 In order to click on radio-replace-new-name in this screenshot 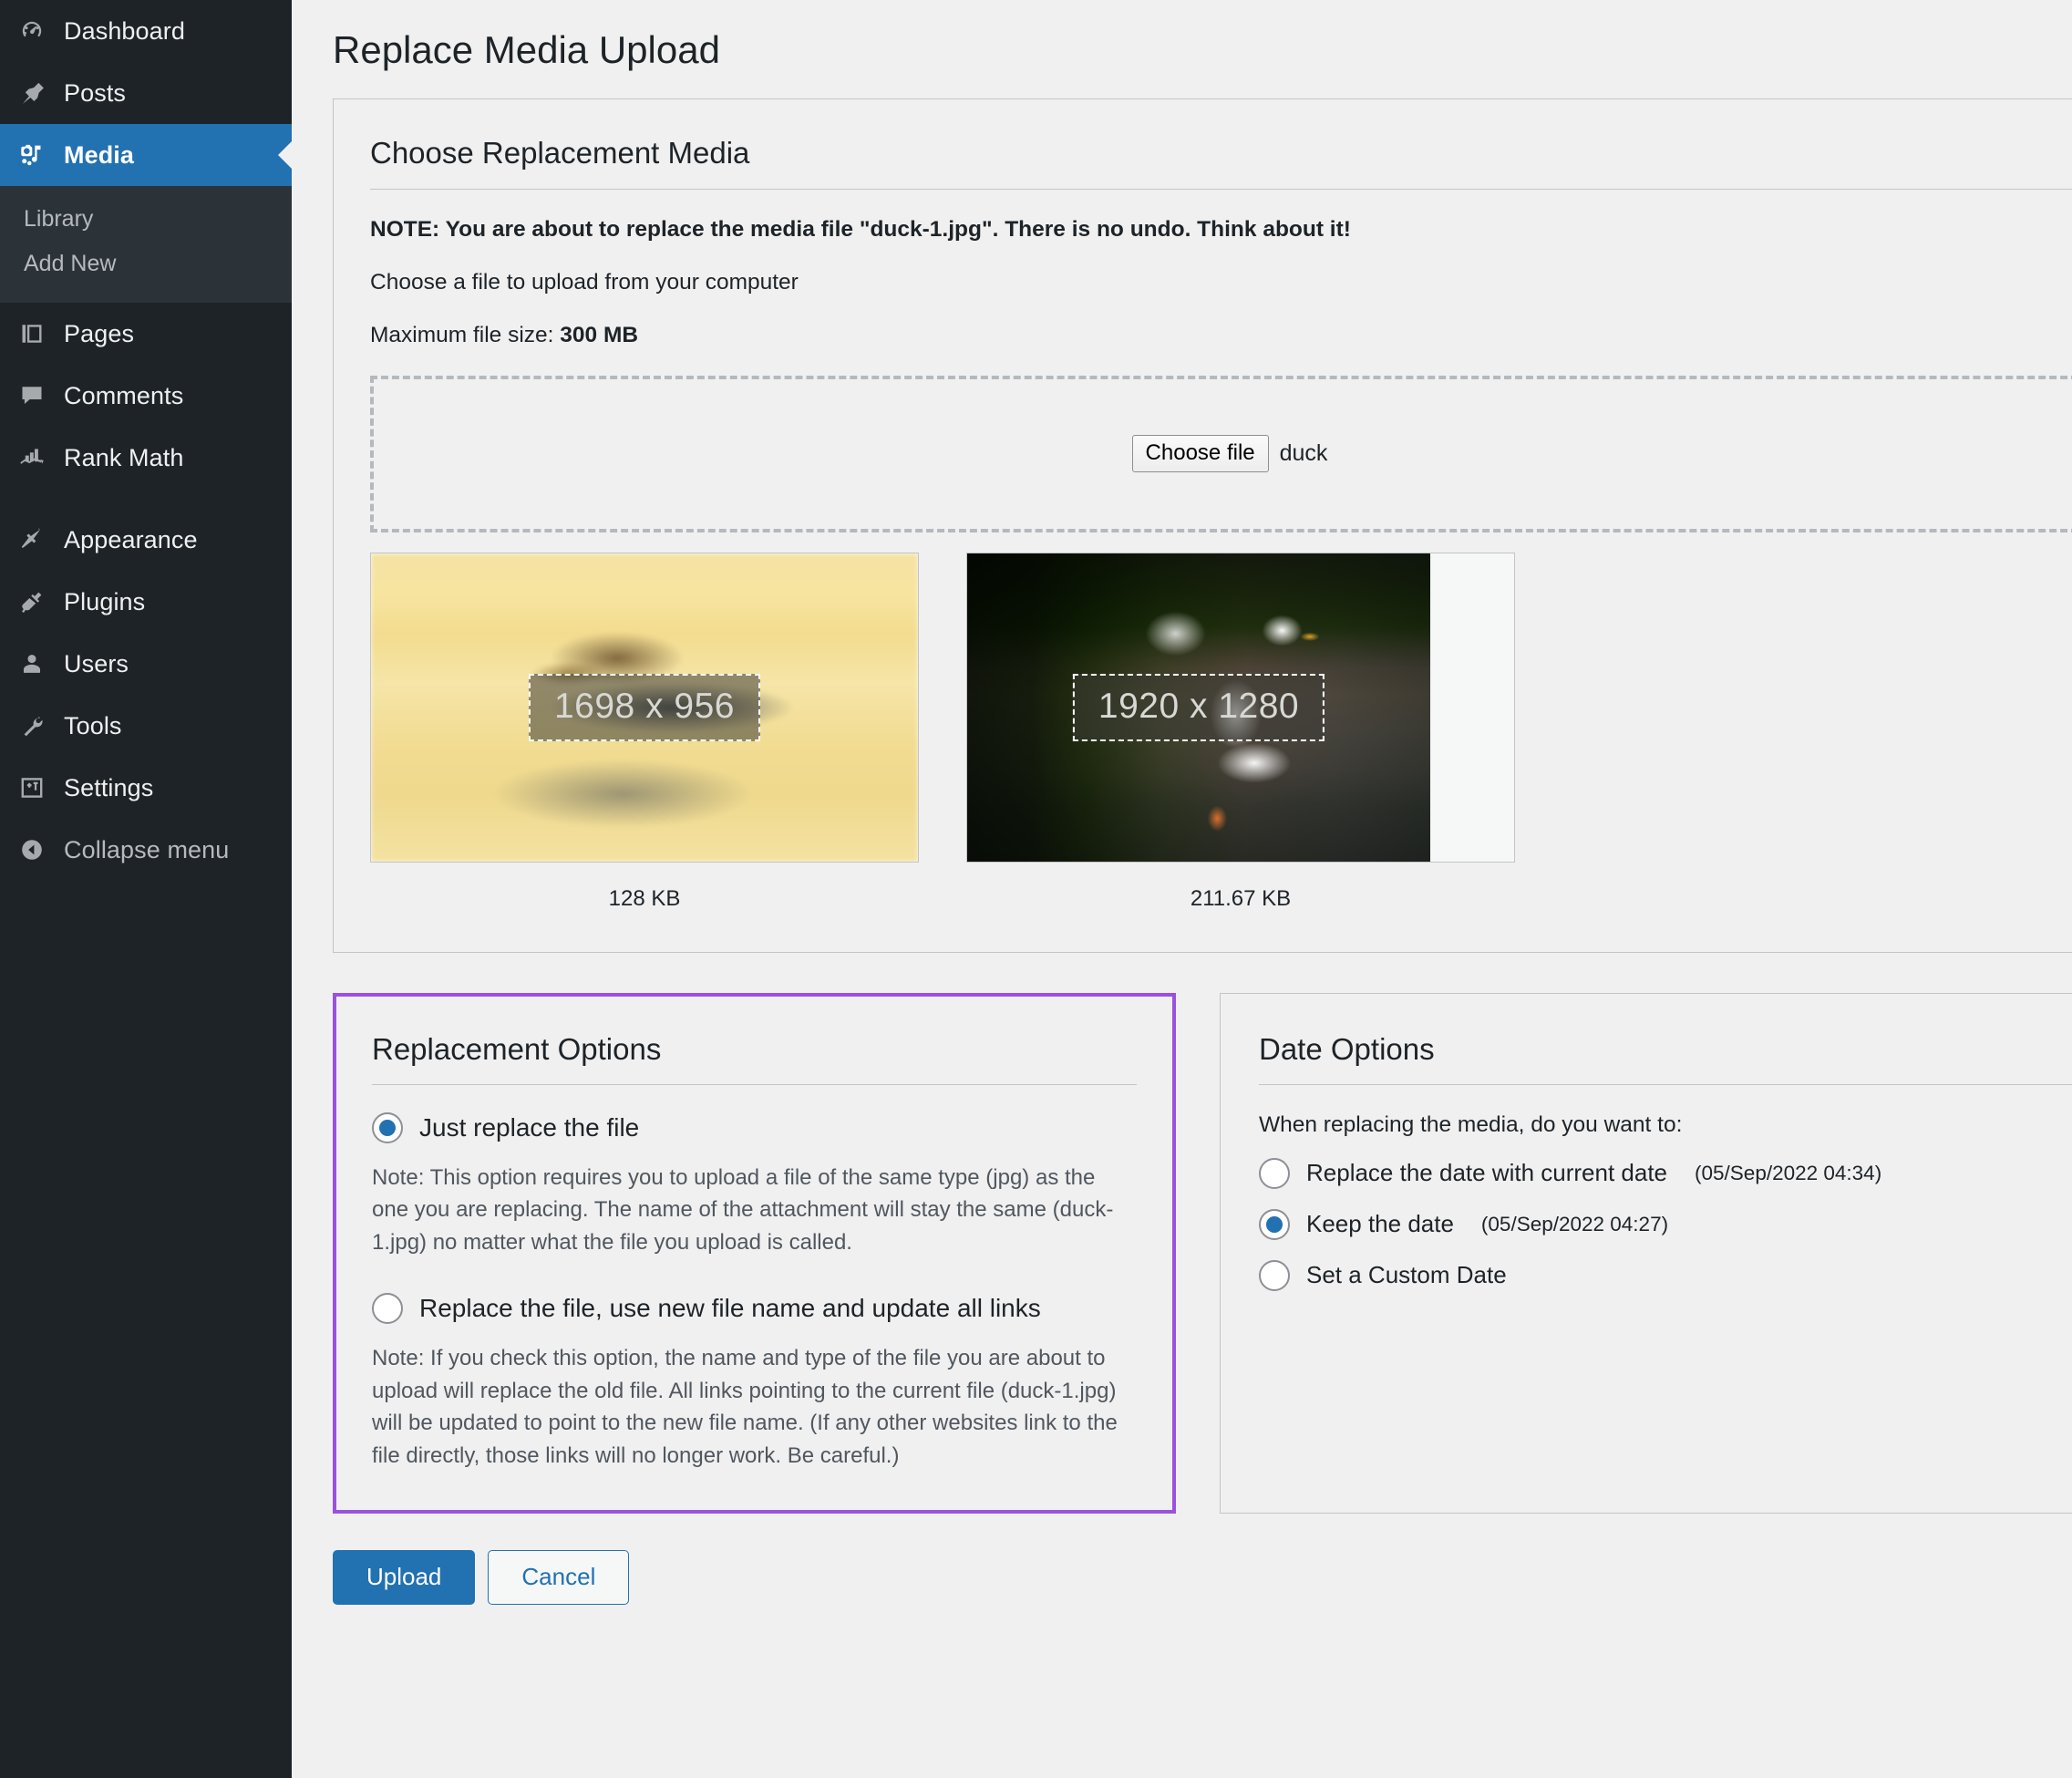, I will do `click(387, 1309)`.